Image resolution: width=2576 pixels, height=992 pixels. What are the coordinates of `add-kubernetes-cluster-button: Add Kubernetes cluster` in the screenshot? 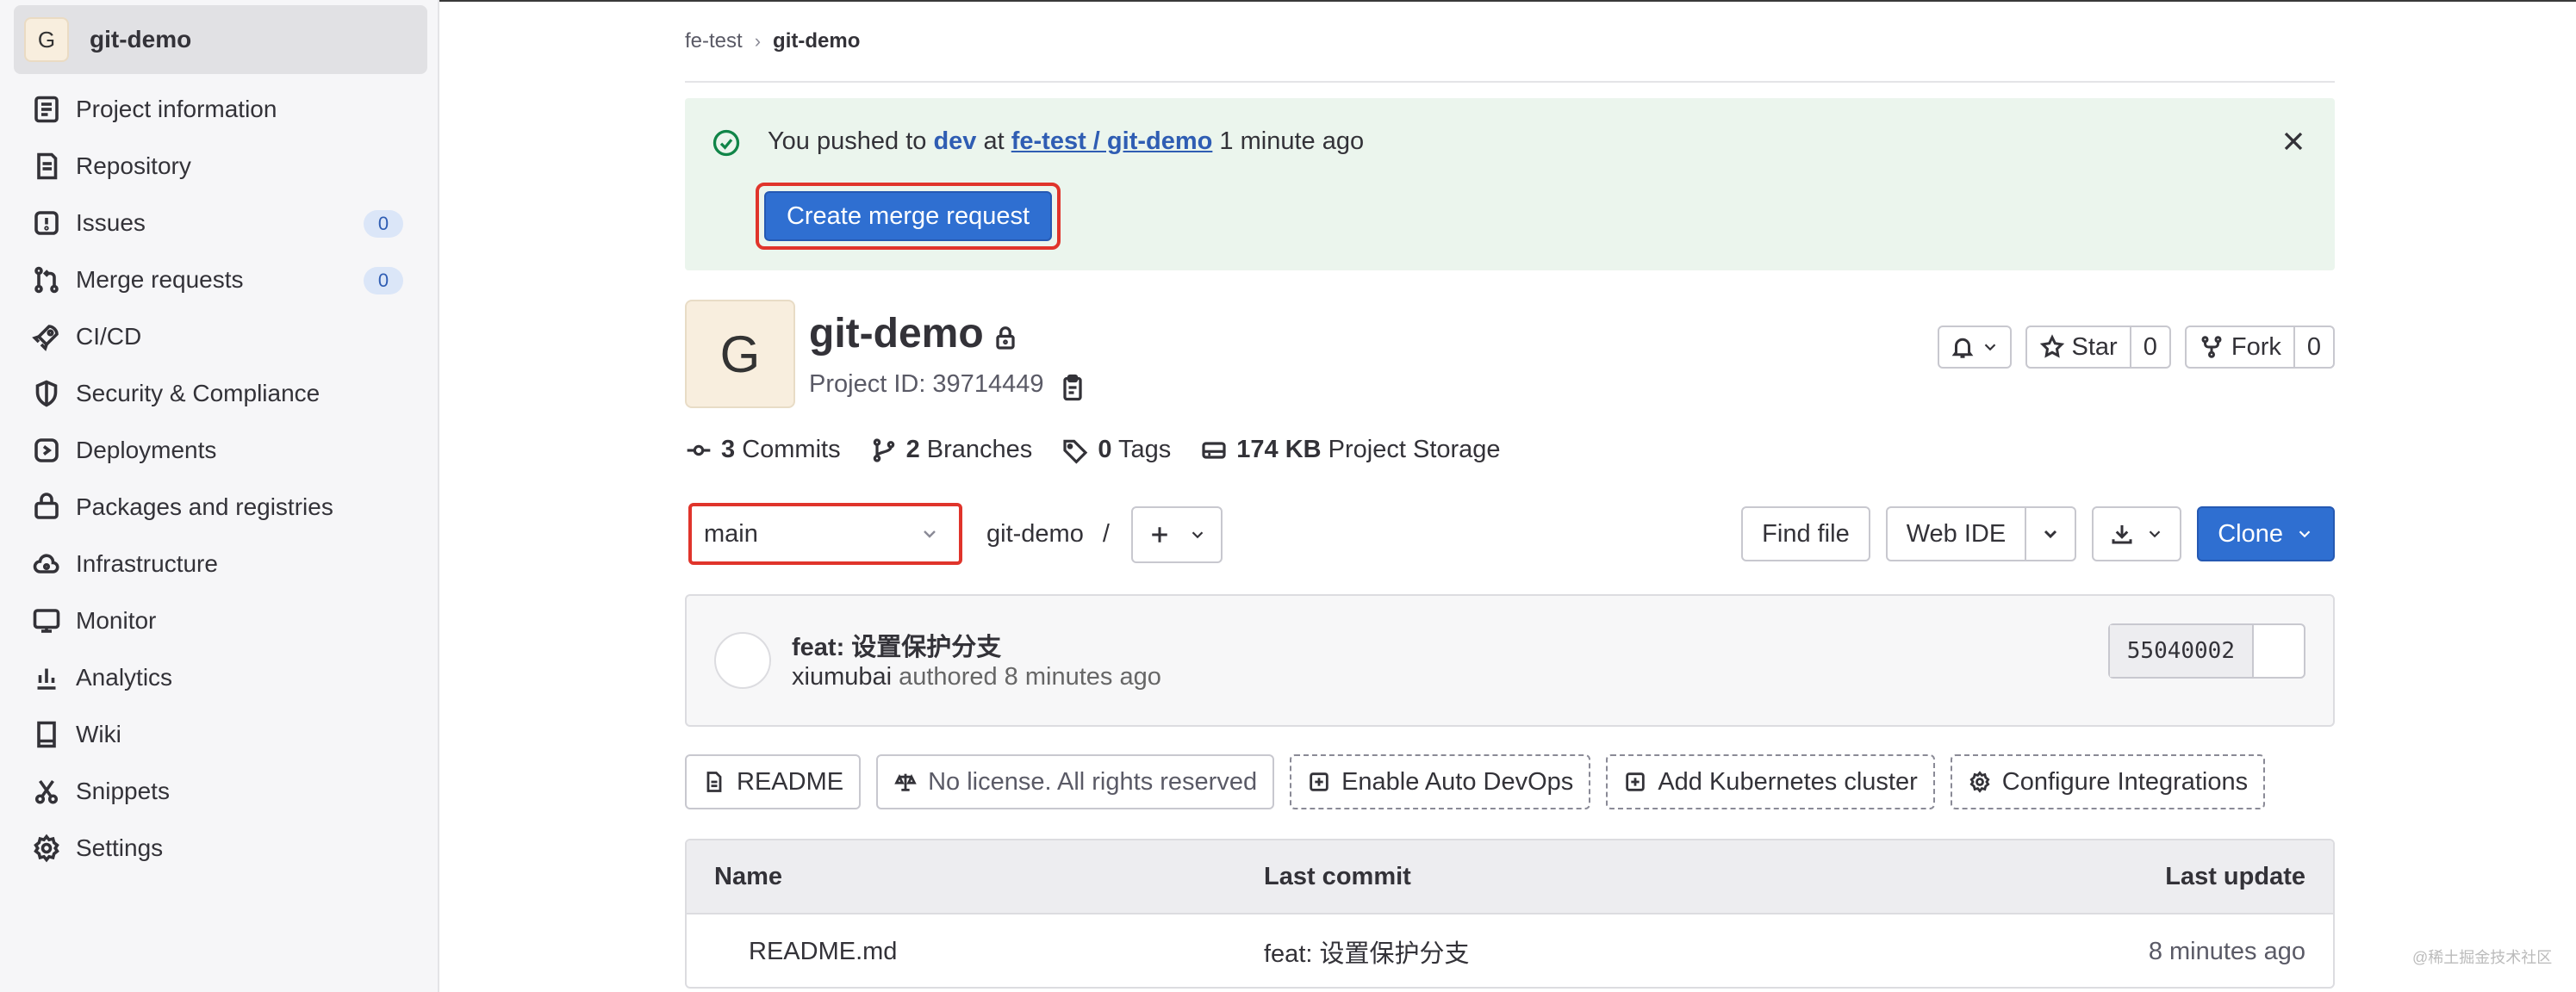 It's located at (1771, 782).